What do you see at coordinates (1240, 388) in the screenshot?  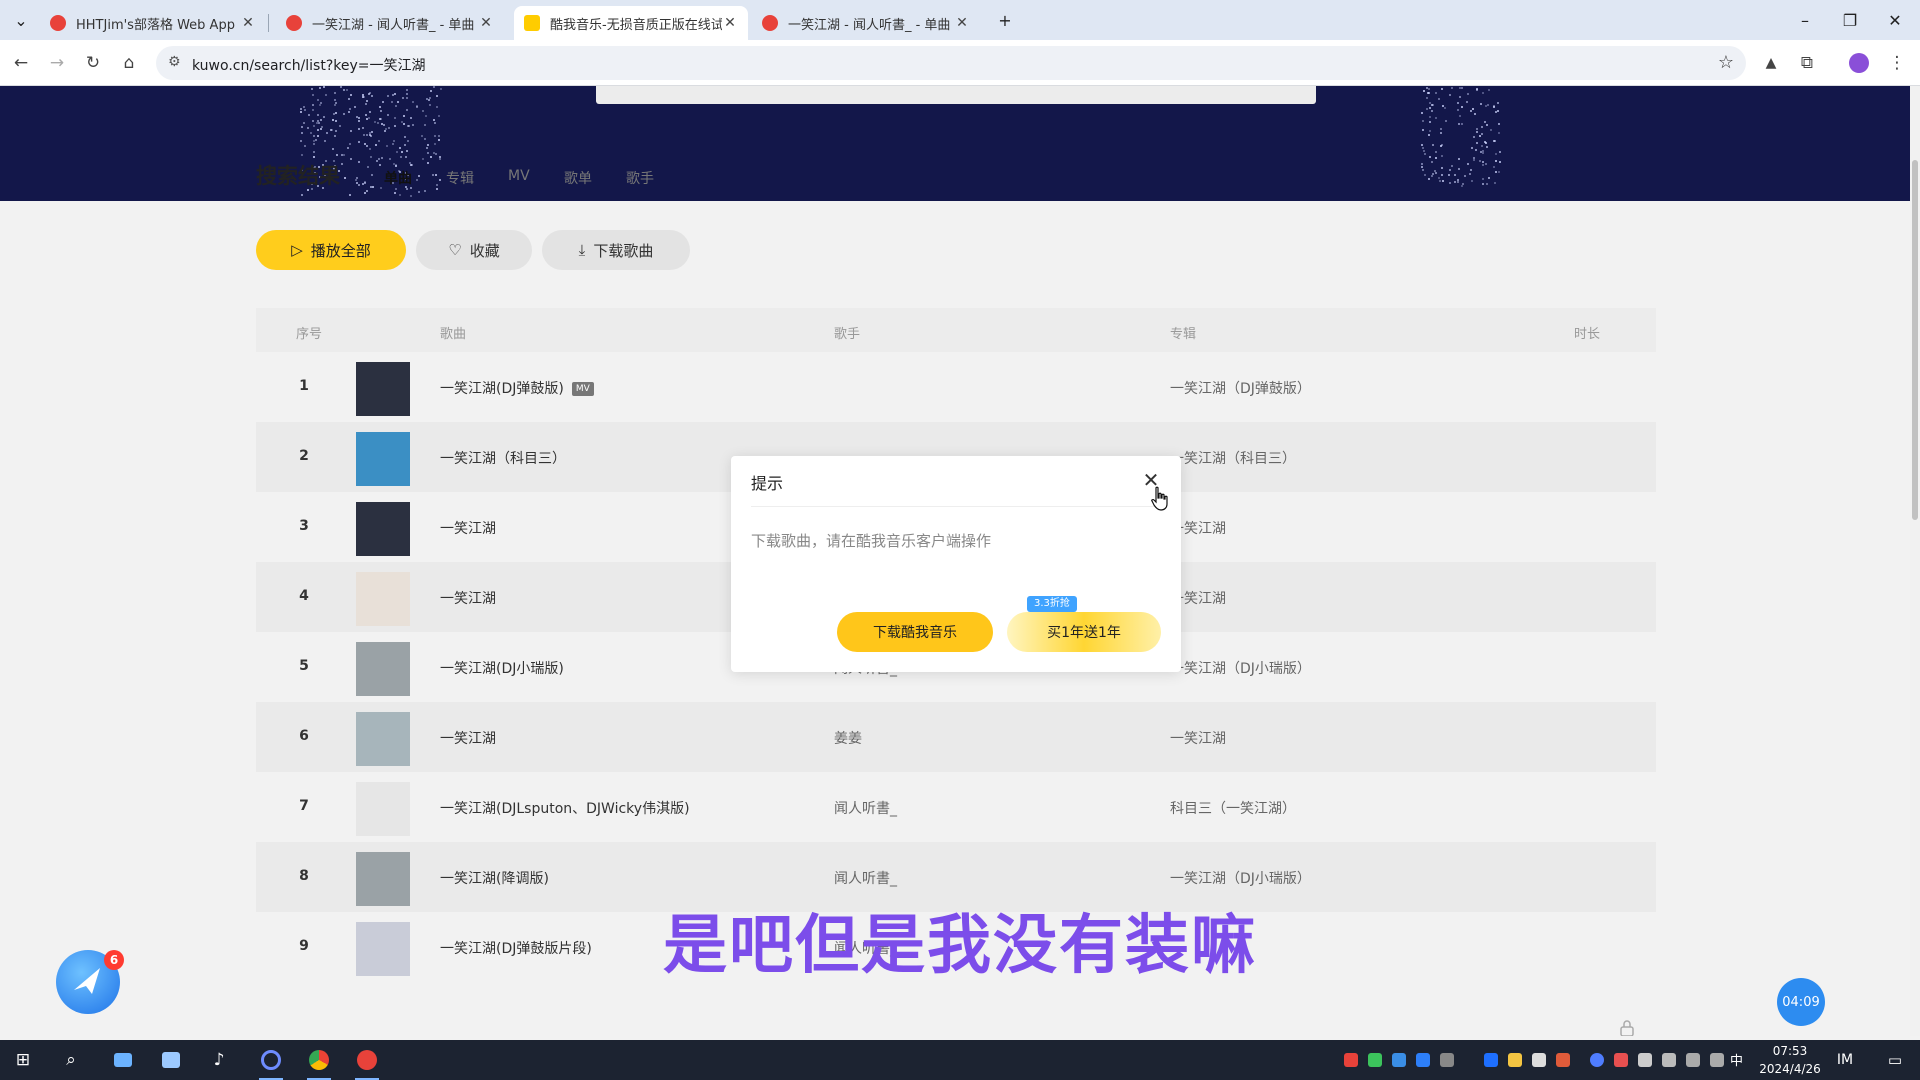 I see `album-name: 一笑江湖（DJ弹鼓版）` at bounding box center [1240, 388].